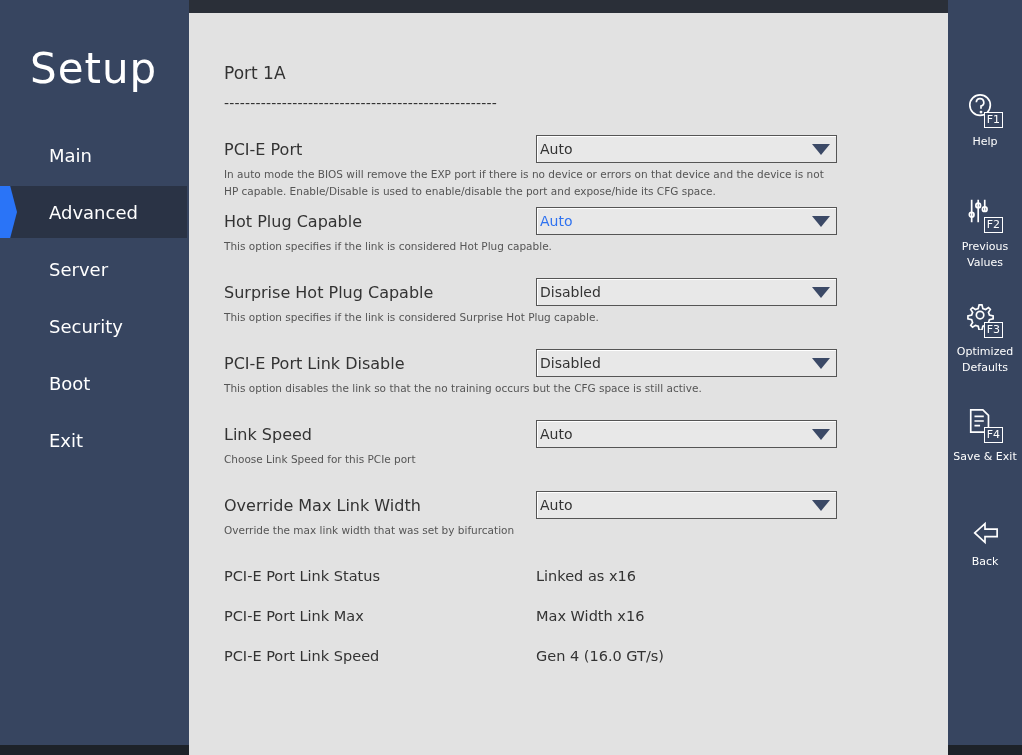 The height and width of the screenshot is (755, 1022). Describe the element at coordinates (329, 292) in the screenshot. I see `setting-label: Surprise Hot Plug Capable` at that location.